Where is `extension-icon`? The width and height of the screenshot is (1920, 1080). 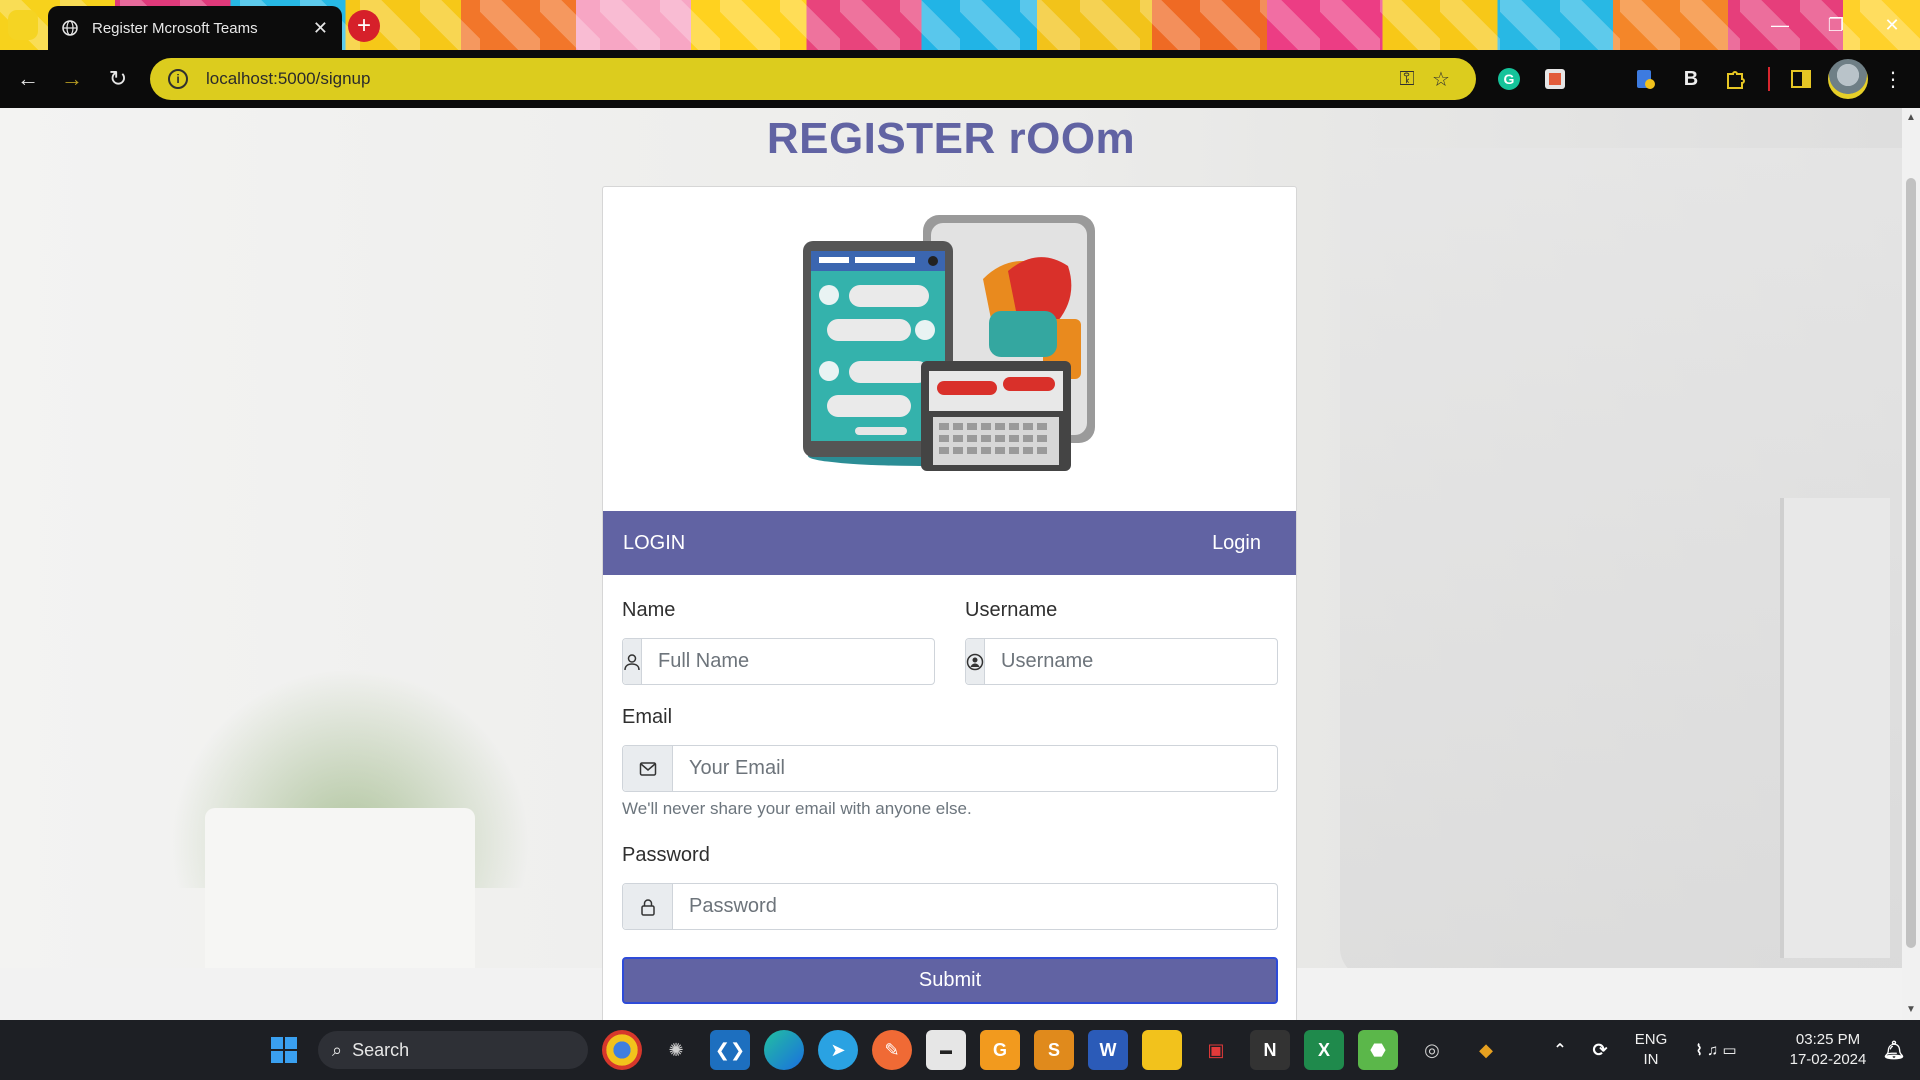
extension-icon is located at coordinates (1555, 79).